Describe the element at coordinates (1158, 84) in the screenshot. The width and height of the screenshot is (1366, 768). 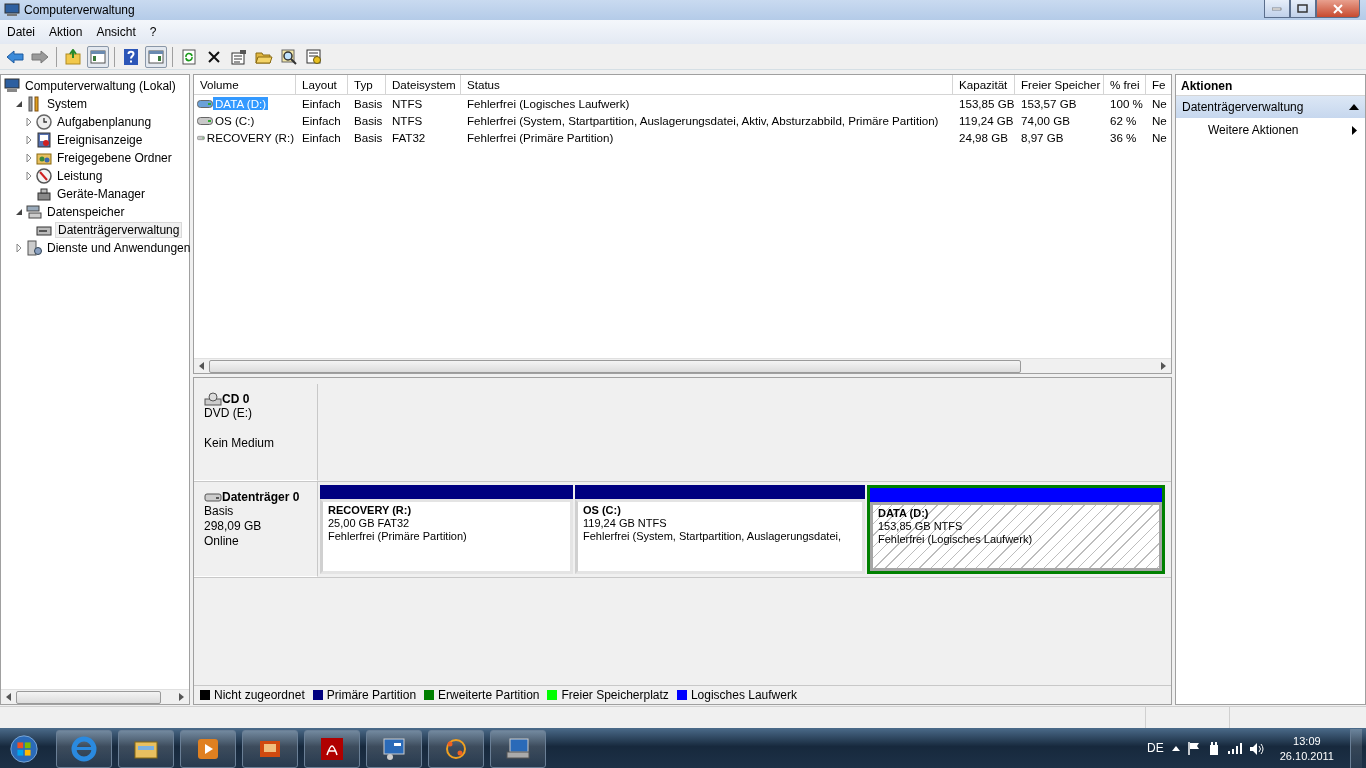
I see `column-header: Fe` at that location.